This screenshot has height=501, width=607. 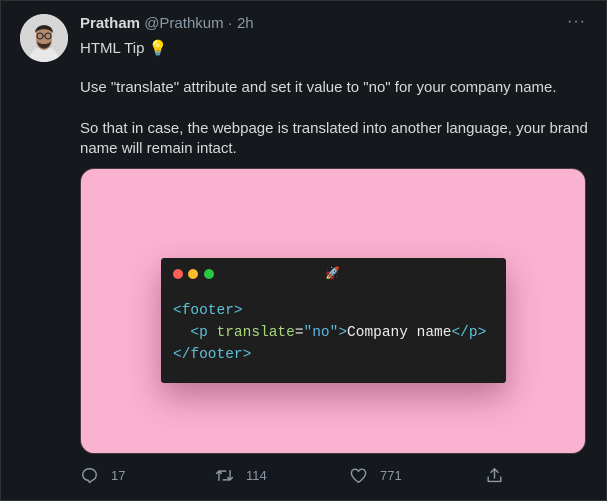 What do you see at coordinates (332, 273) in the screenshot?
I see `rocket-icon: 🚀` at bounding box center [332, 273].